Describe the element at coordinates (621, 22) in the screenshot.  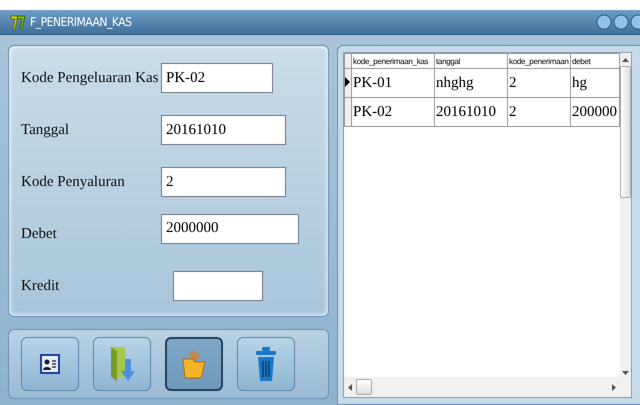
I see `maximize-button` at that location.